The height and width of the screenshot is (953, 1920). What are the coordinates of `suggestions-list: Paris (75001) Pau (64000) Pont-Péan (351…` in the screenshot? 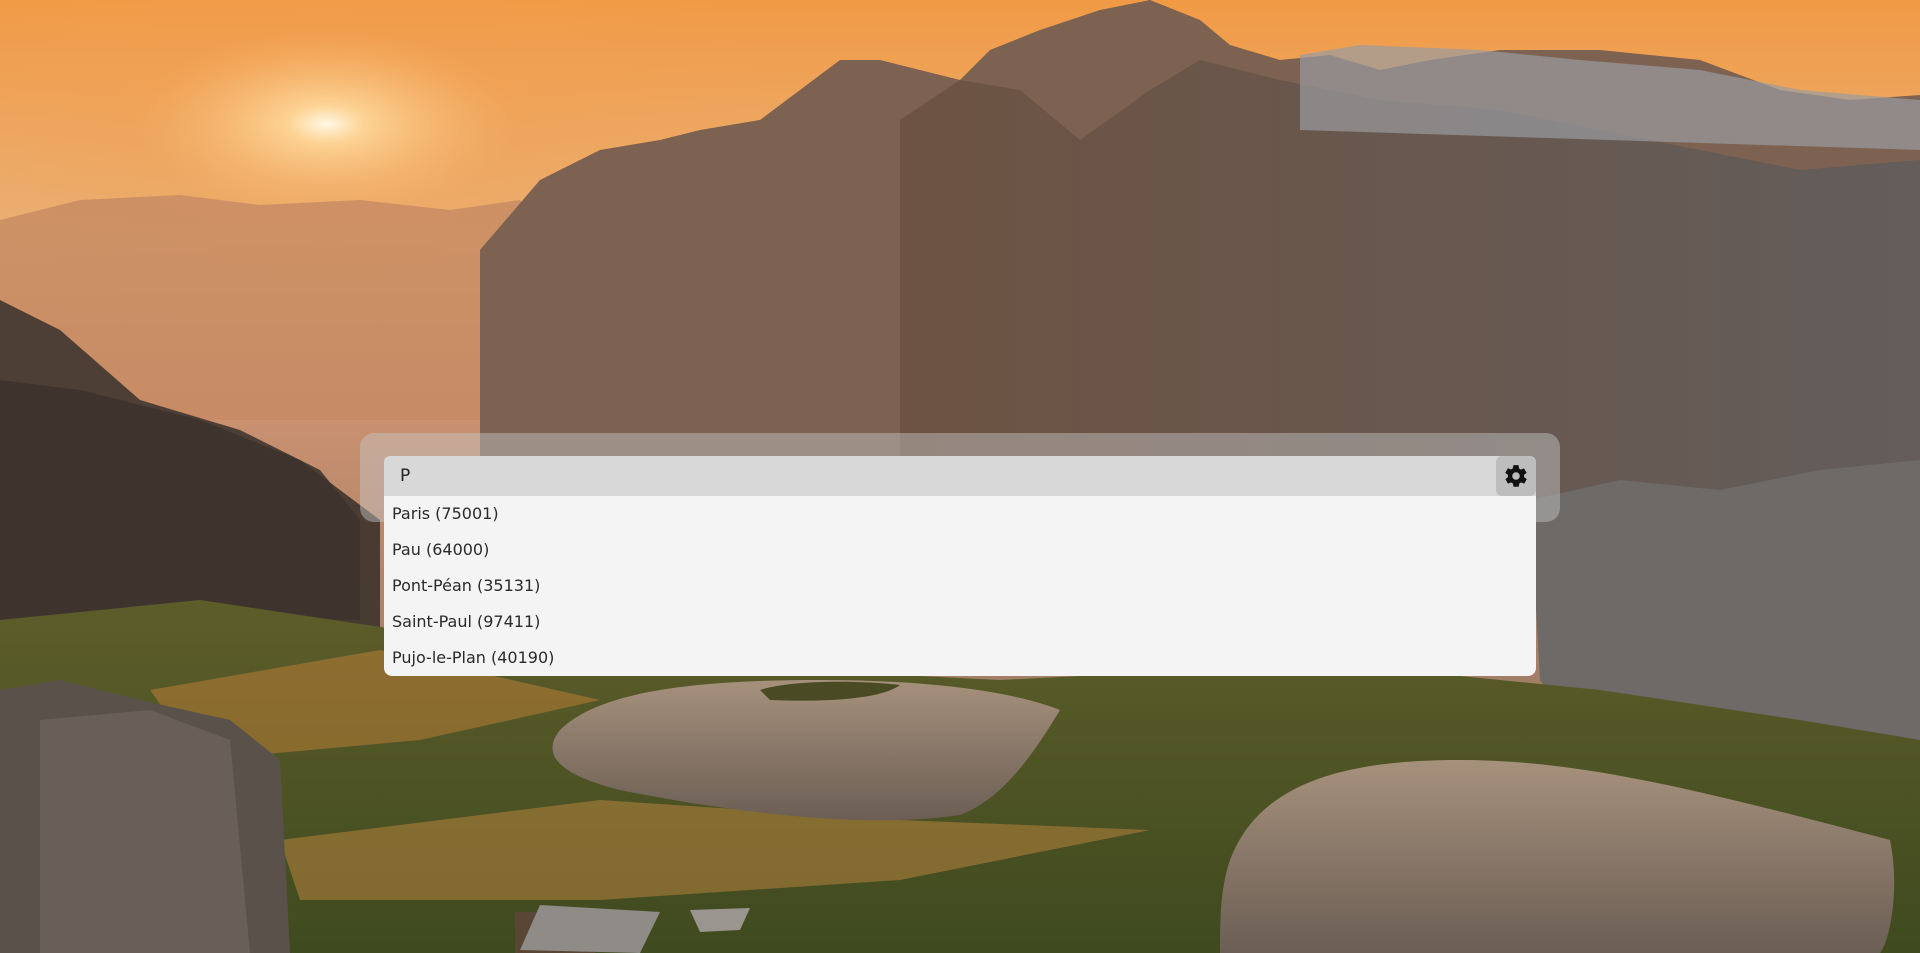 It's located at (960, 586).